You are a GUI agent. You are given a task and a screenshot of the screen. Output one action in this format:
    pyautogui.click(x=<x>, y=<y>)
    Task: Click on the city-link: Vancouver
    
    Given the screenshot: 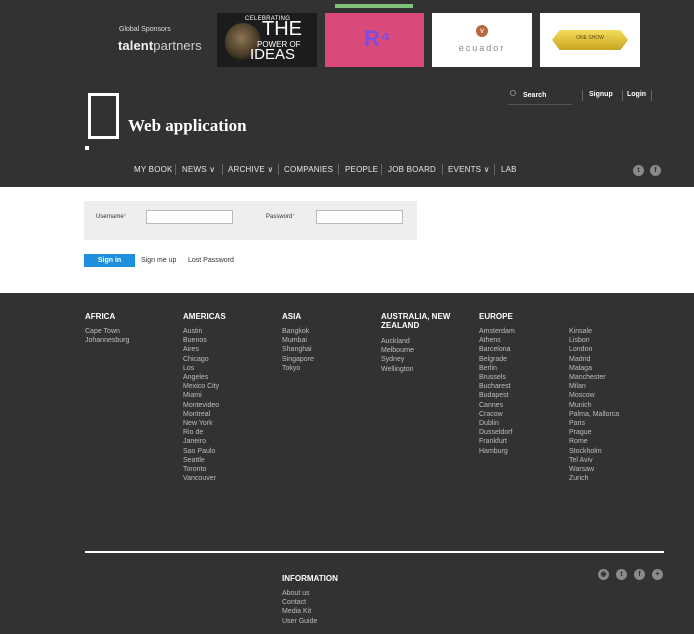 What is the action you would take?
    pyautogui.click(x=201, y=478)
    